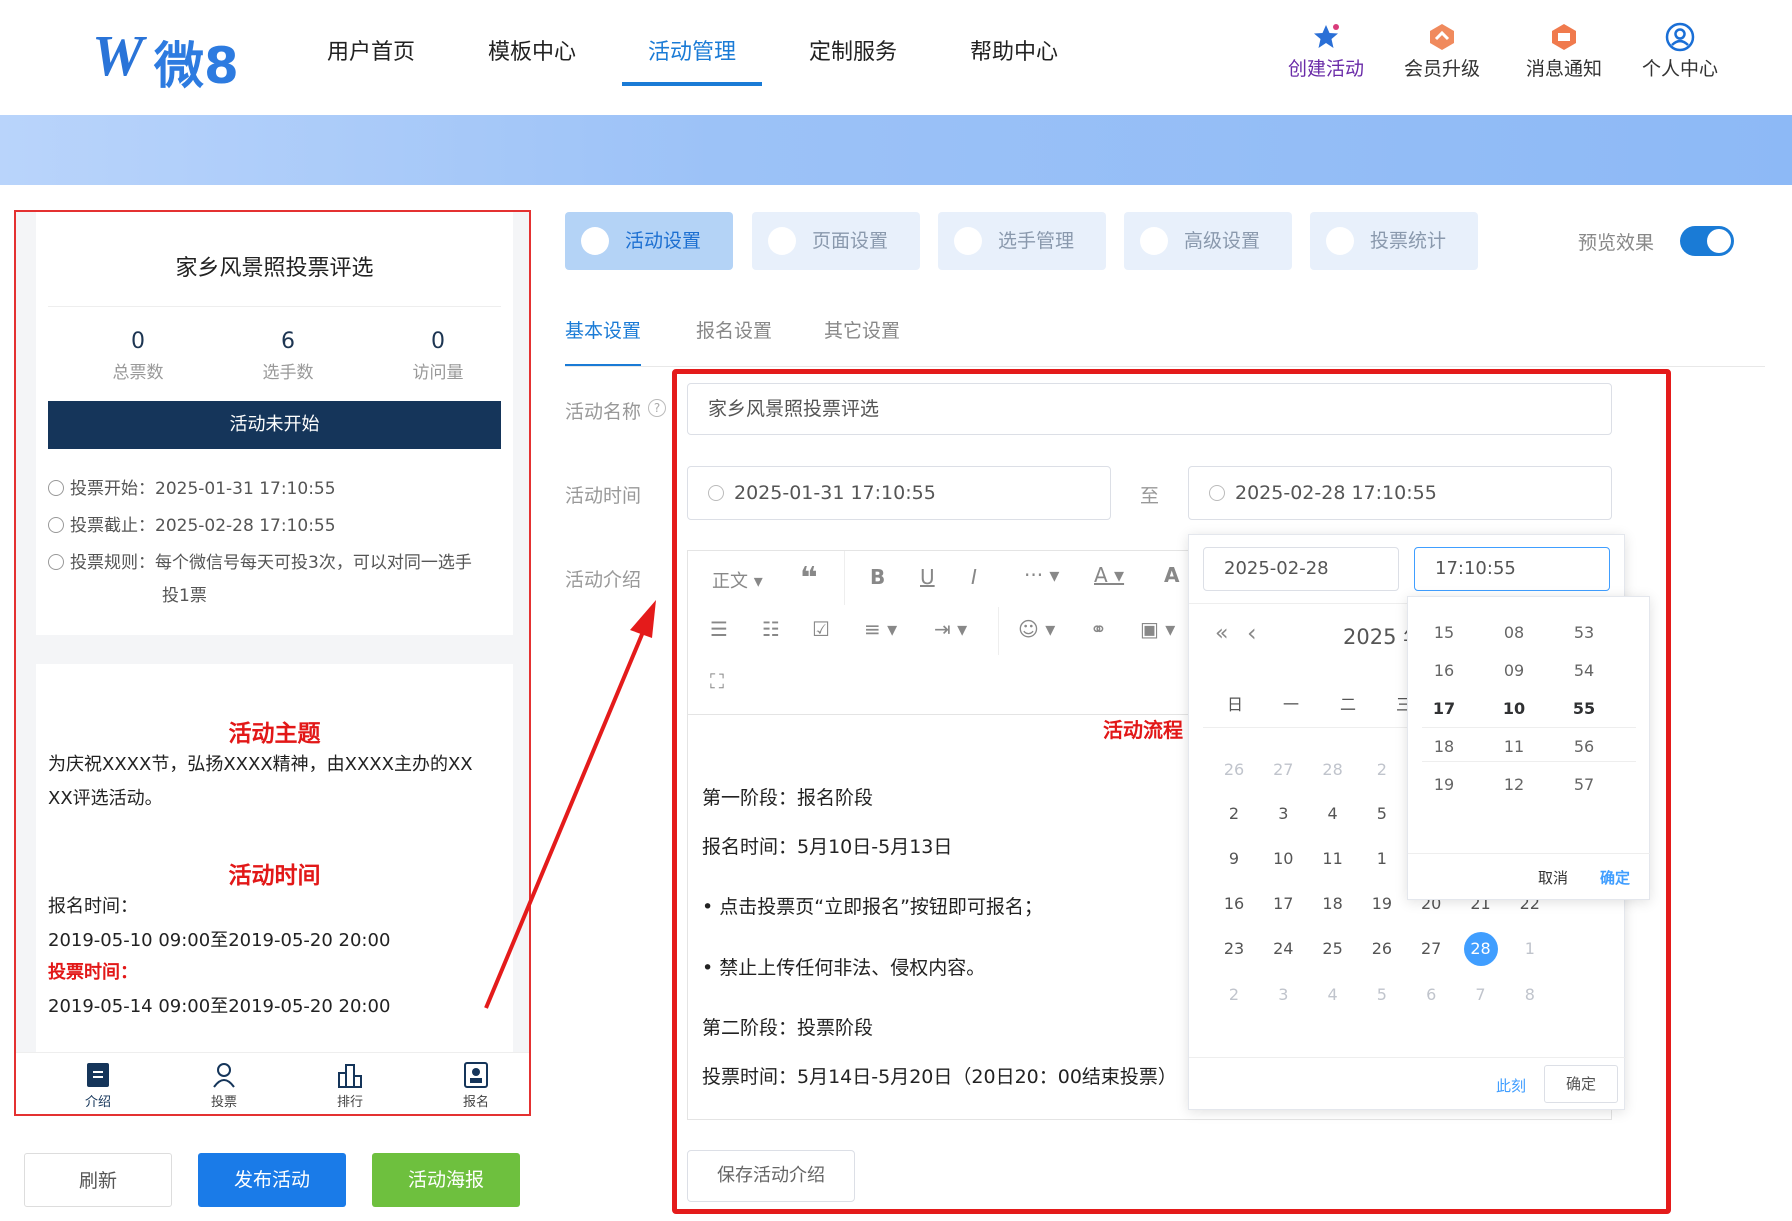 This screenshot has width=1792, height=1221. Describe the element at coordinates (1616, 243) in the screenshot. I see `preview-toggle-label: 预览效果` at that location.